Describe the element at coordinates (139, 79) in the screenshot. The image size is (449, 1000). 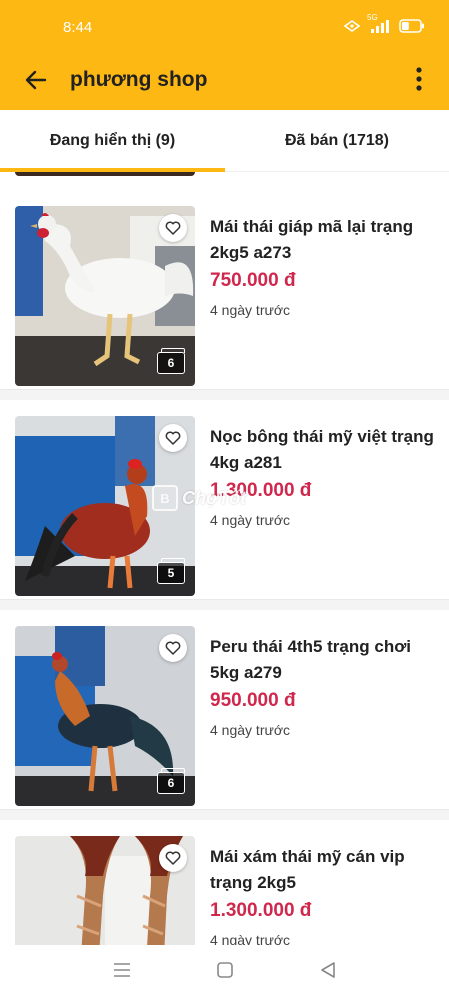
I see `page-title: phương shop` at that location.